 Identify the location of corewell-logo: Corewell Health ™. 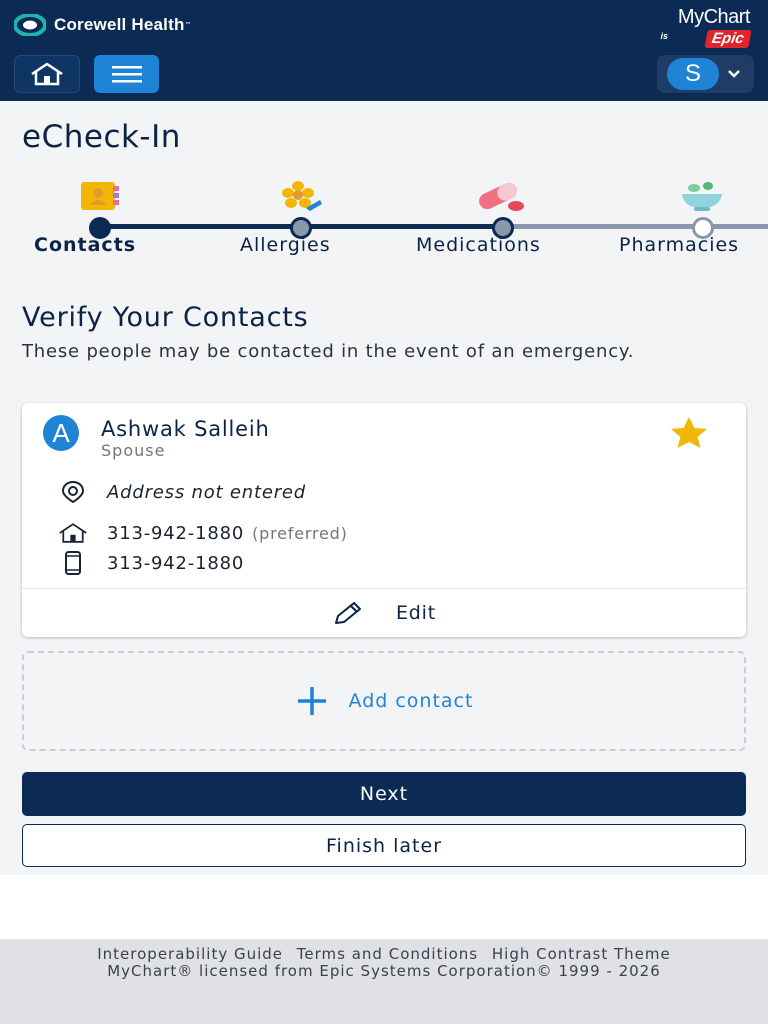
(103, 25).